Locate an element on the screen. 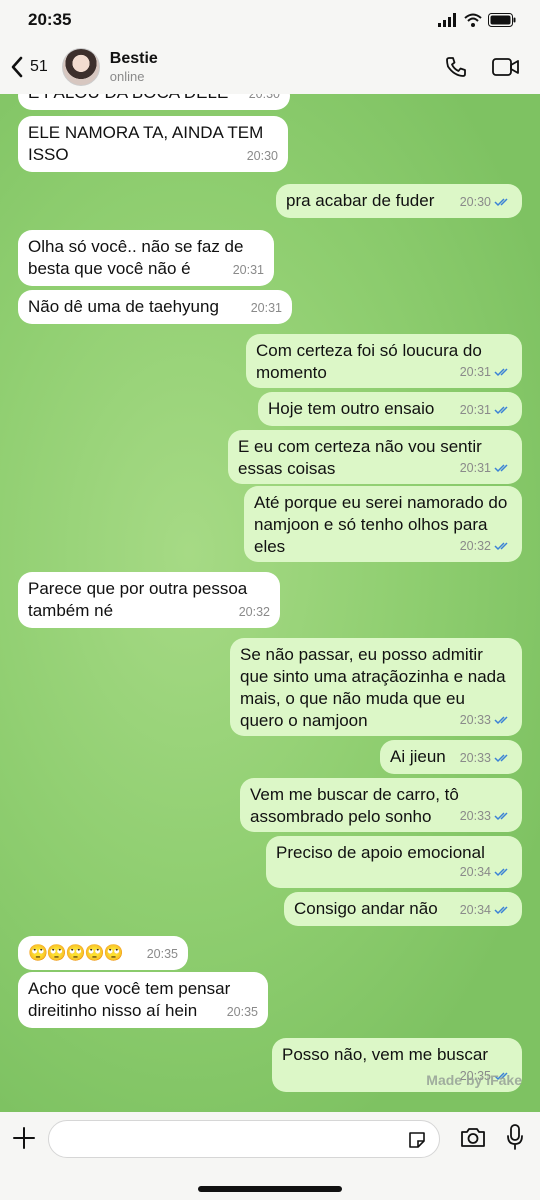 The height and width of the screenshot is (1200, 540). message-text: E FALOU DA BOCA DELE is located at coordinates (128, 98).